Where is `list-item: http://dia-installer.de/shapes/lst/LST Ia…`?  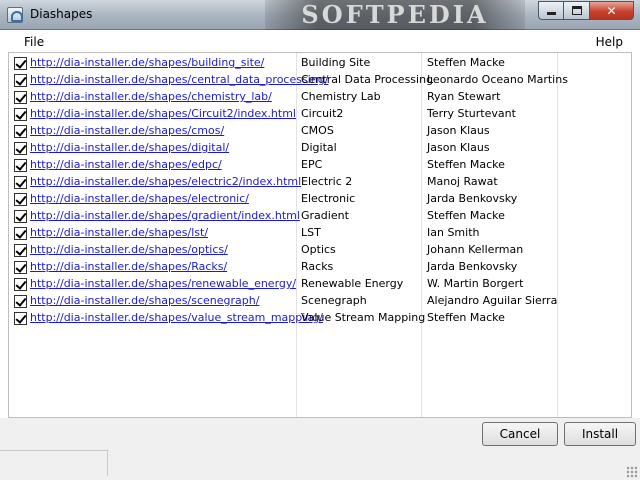
list-item: http://dia-installer.de/shapes/lst/LST Ia… is located at coordinates (320, 233).